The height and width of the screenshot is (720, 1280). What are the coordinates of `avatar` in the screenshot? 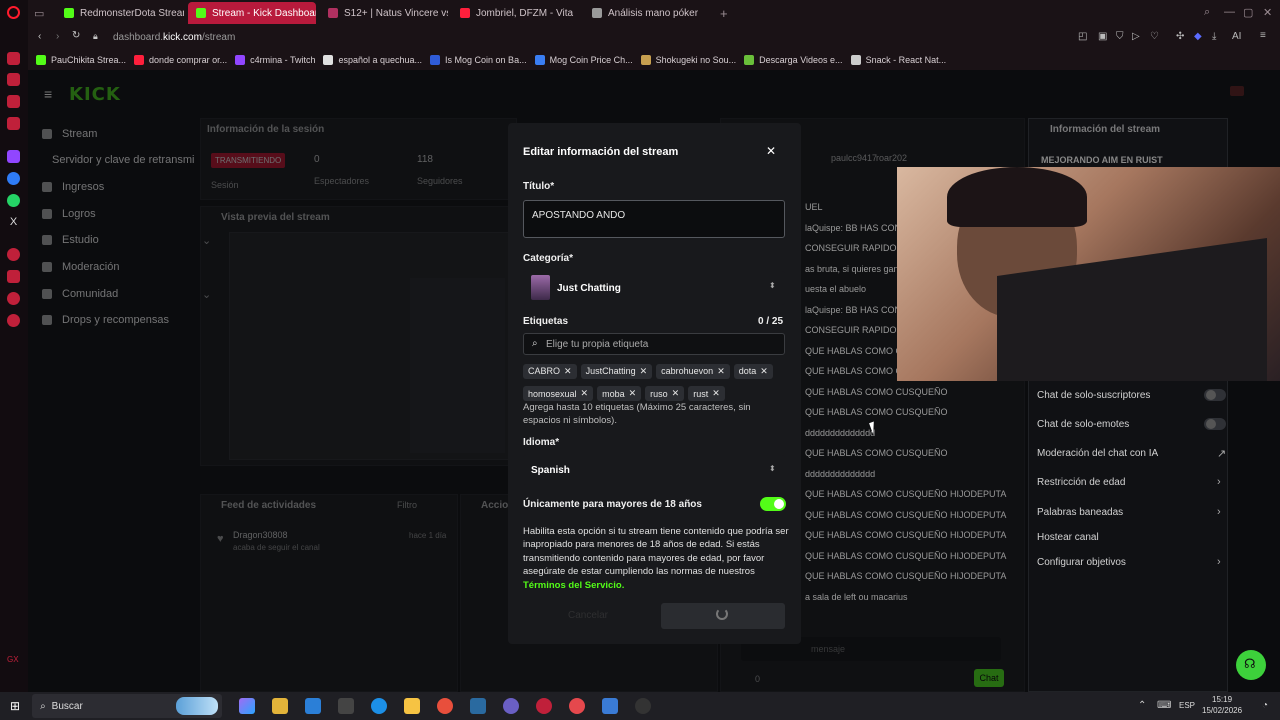 It's located at (1237, 91).